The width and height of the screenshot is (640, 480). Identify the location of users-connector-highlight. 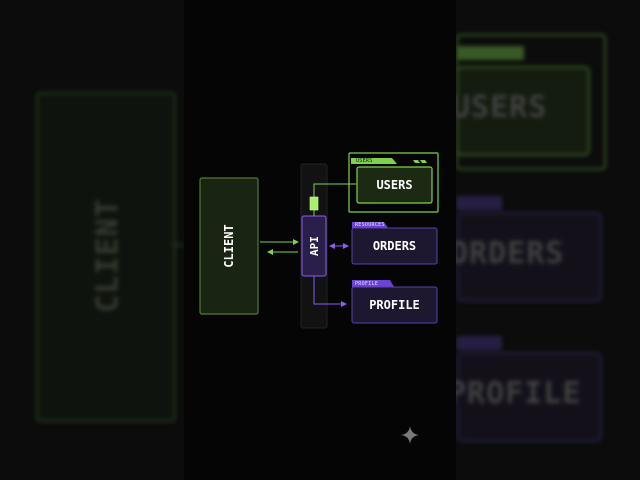
(314, 203).